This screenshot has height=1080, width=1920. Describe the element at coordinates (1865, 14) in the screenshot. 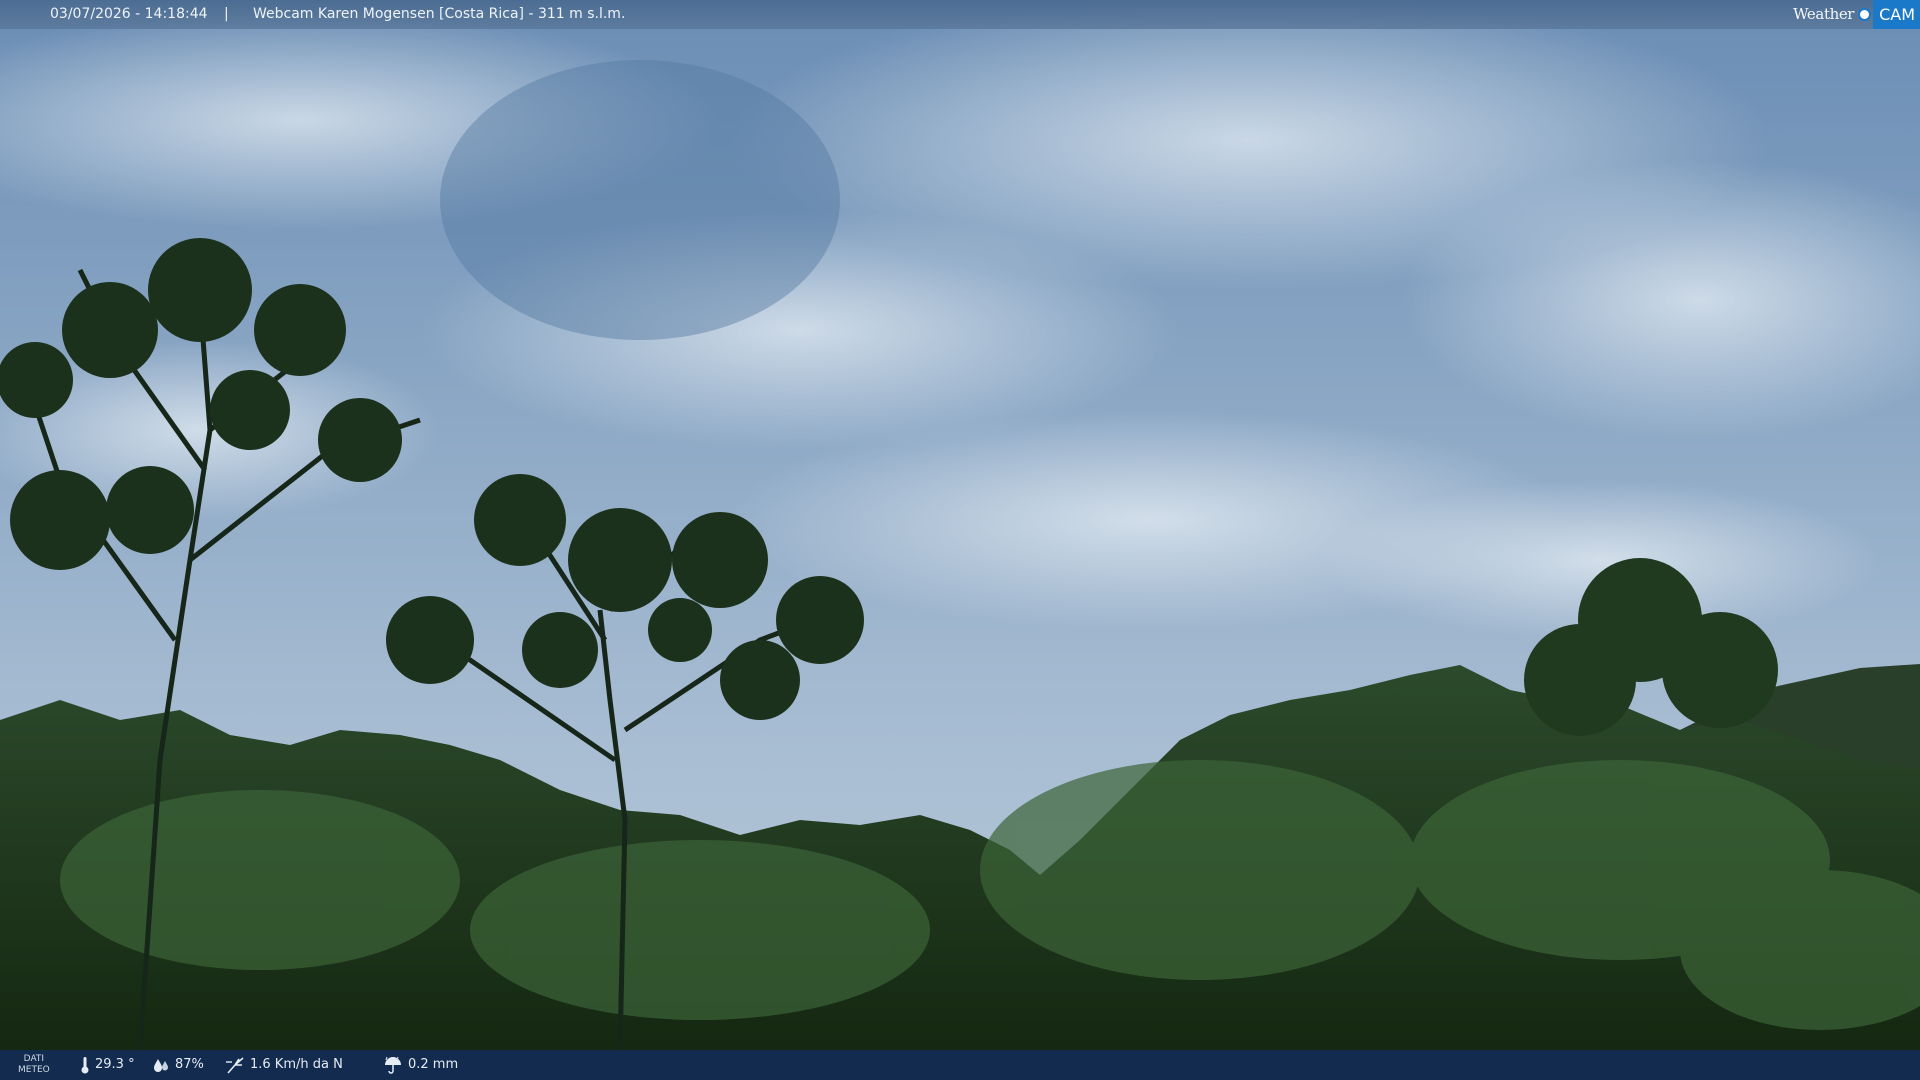

I see `logo-dot-icon` at that location.